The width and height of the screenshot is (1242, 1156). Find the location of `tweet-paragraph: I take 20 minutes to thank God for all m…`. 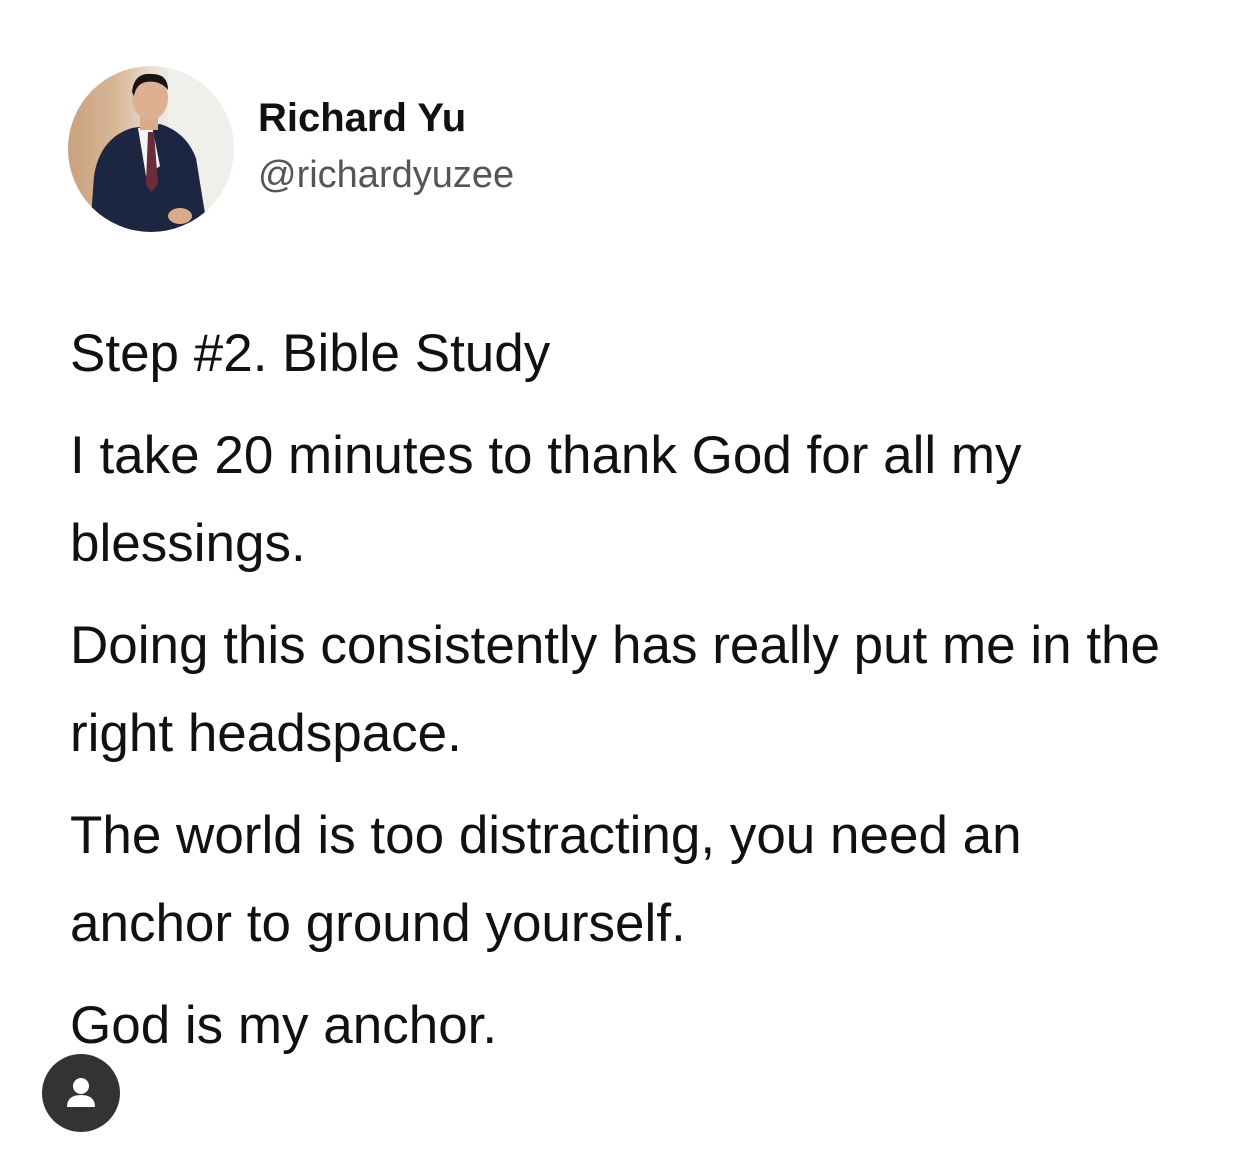

tweet-paragraph: I take 20 minutes to thank God for all m… is located at coordinates (546, 499).